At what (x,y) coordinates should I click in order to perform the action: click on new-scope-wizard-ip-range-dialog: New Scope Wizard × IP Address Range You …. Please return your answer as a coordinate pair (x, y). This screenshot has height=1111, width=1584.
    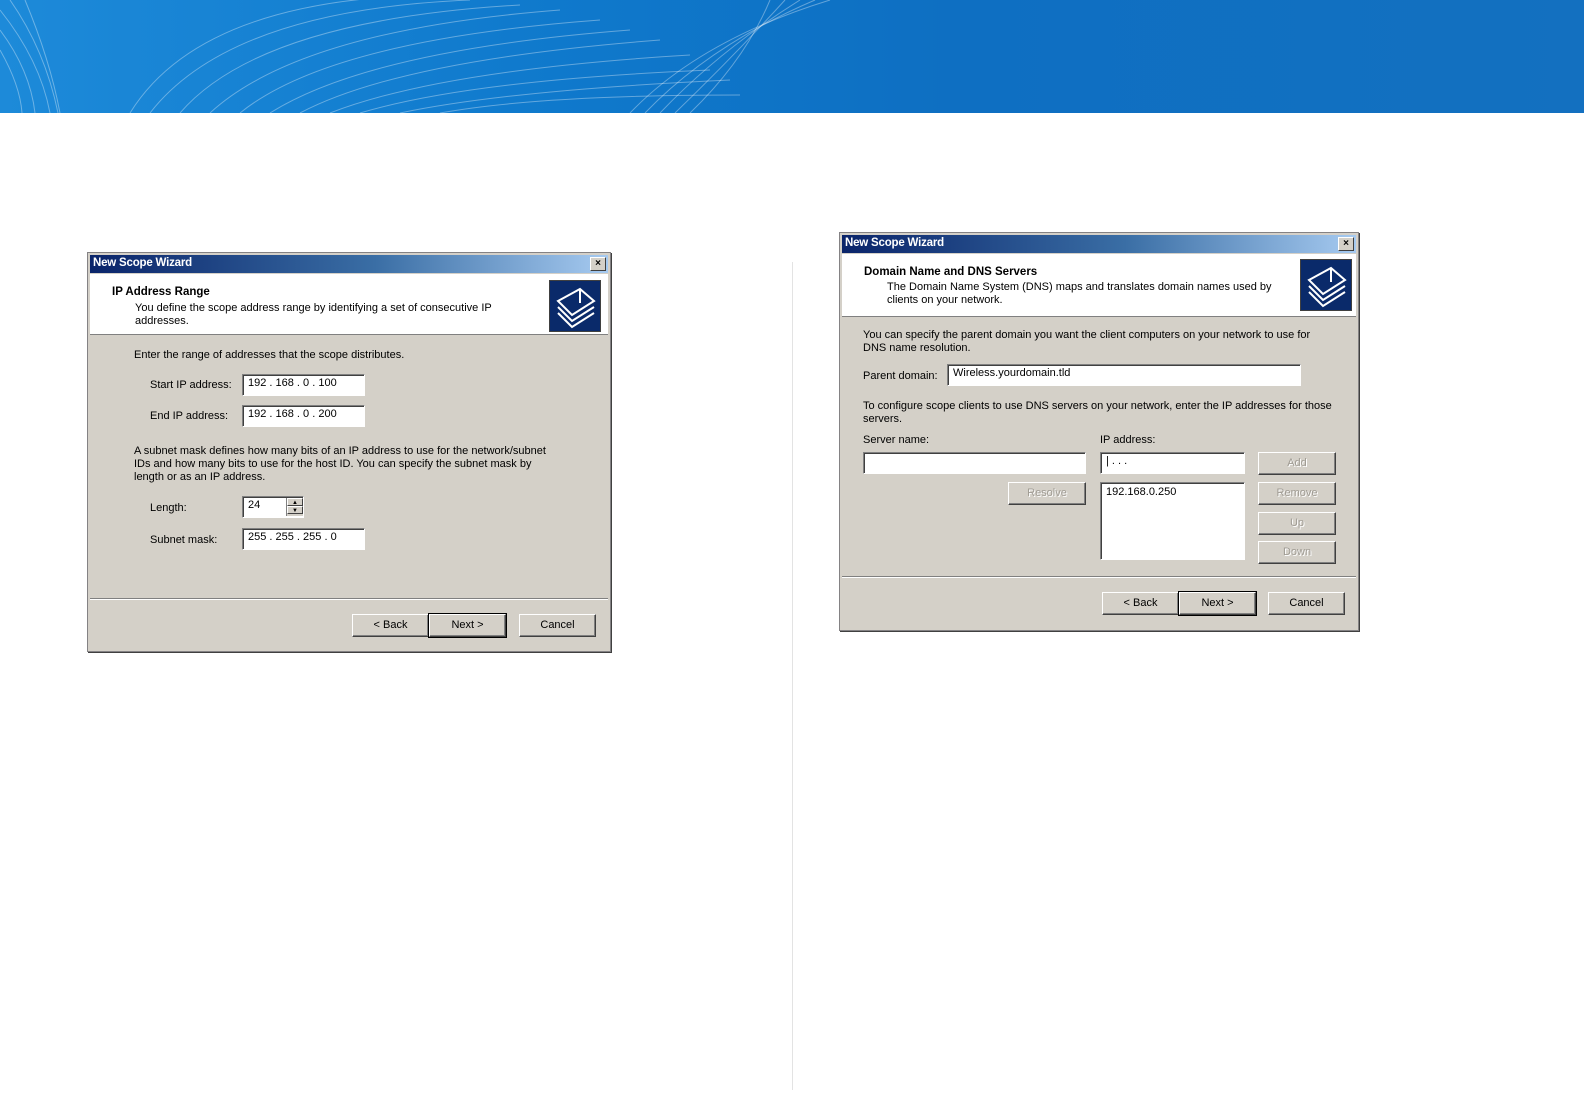
    Looking at the image, I should click on (349, 452).